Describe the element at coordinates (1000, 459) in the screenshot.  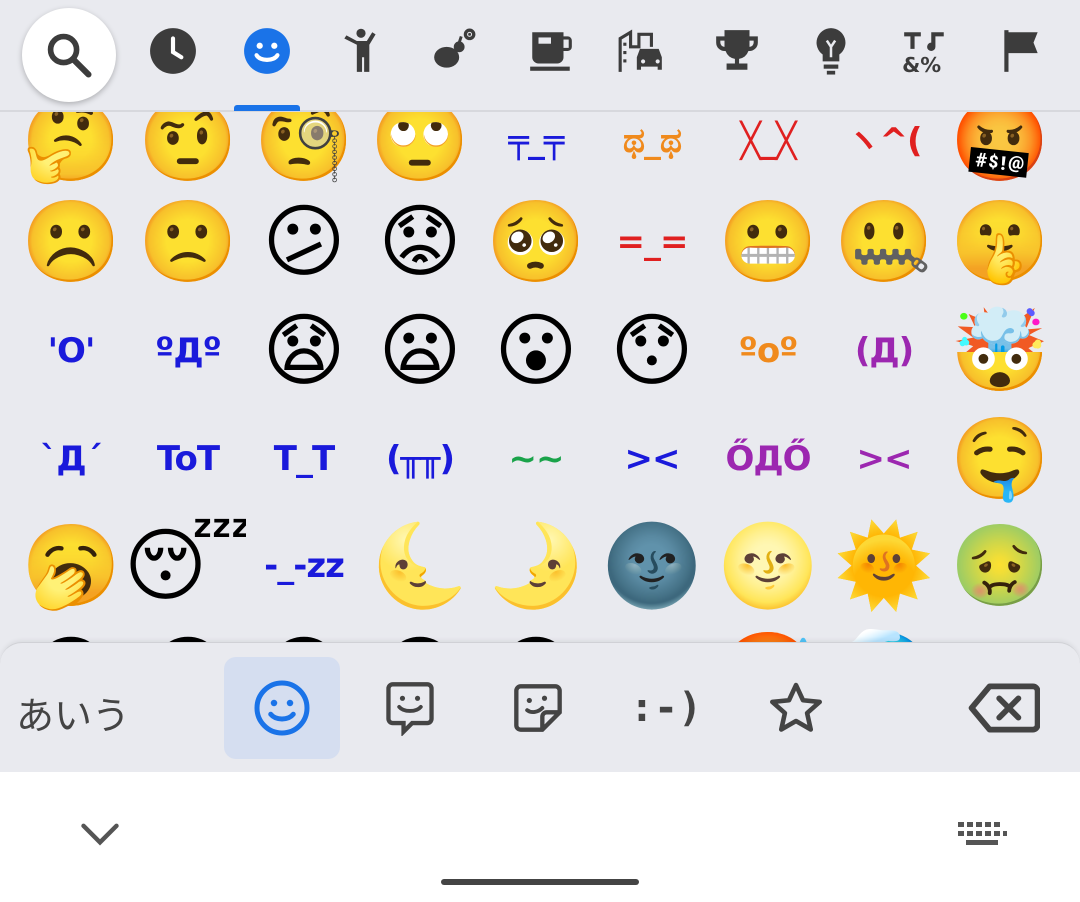
I see `emoji-cell: 🤤` at that location.